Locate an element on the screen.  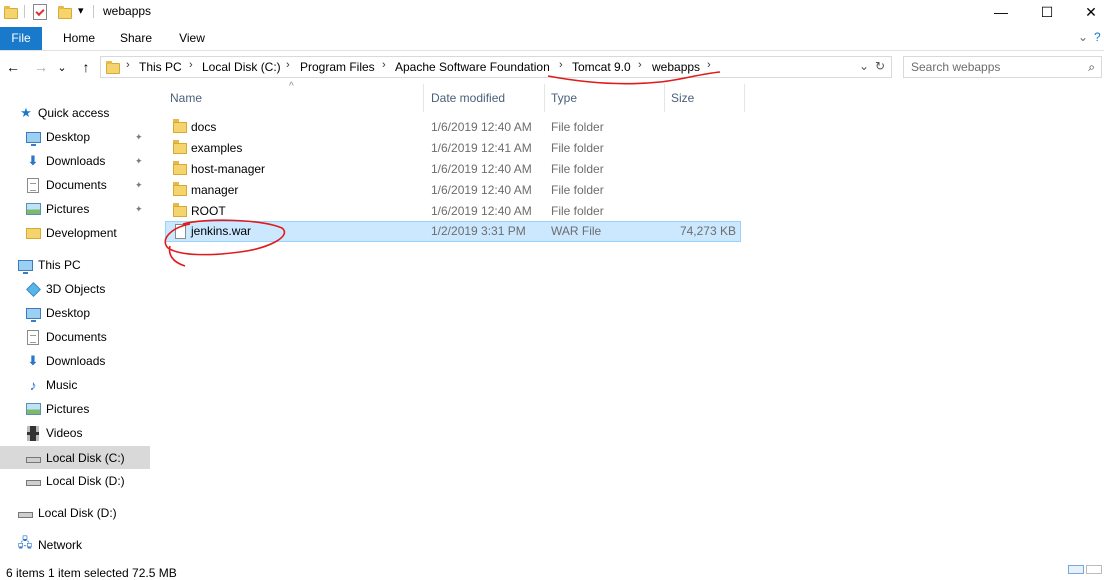
chevron-down-icon: ⌄ is located at coordinates (62, 67).